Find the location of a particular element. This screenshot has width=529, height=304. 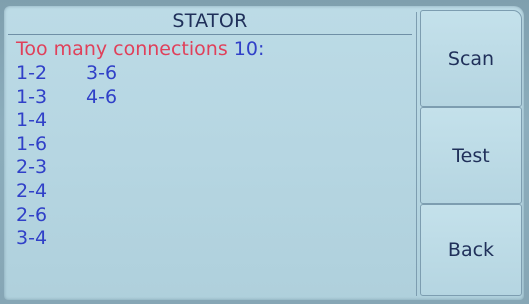

scan-button-label: Scan is located at coordinates (471, 58).